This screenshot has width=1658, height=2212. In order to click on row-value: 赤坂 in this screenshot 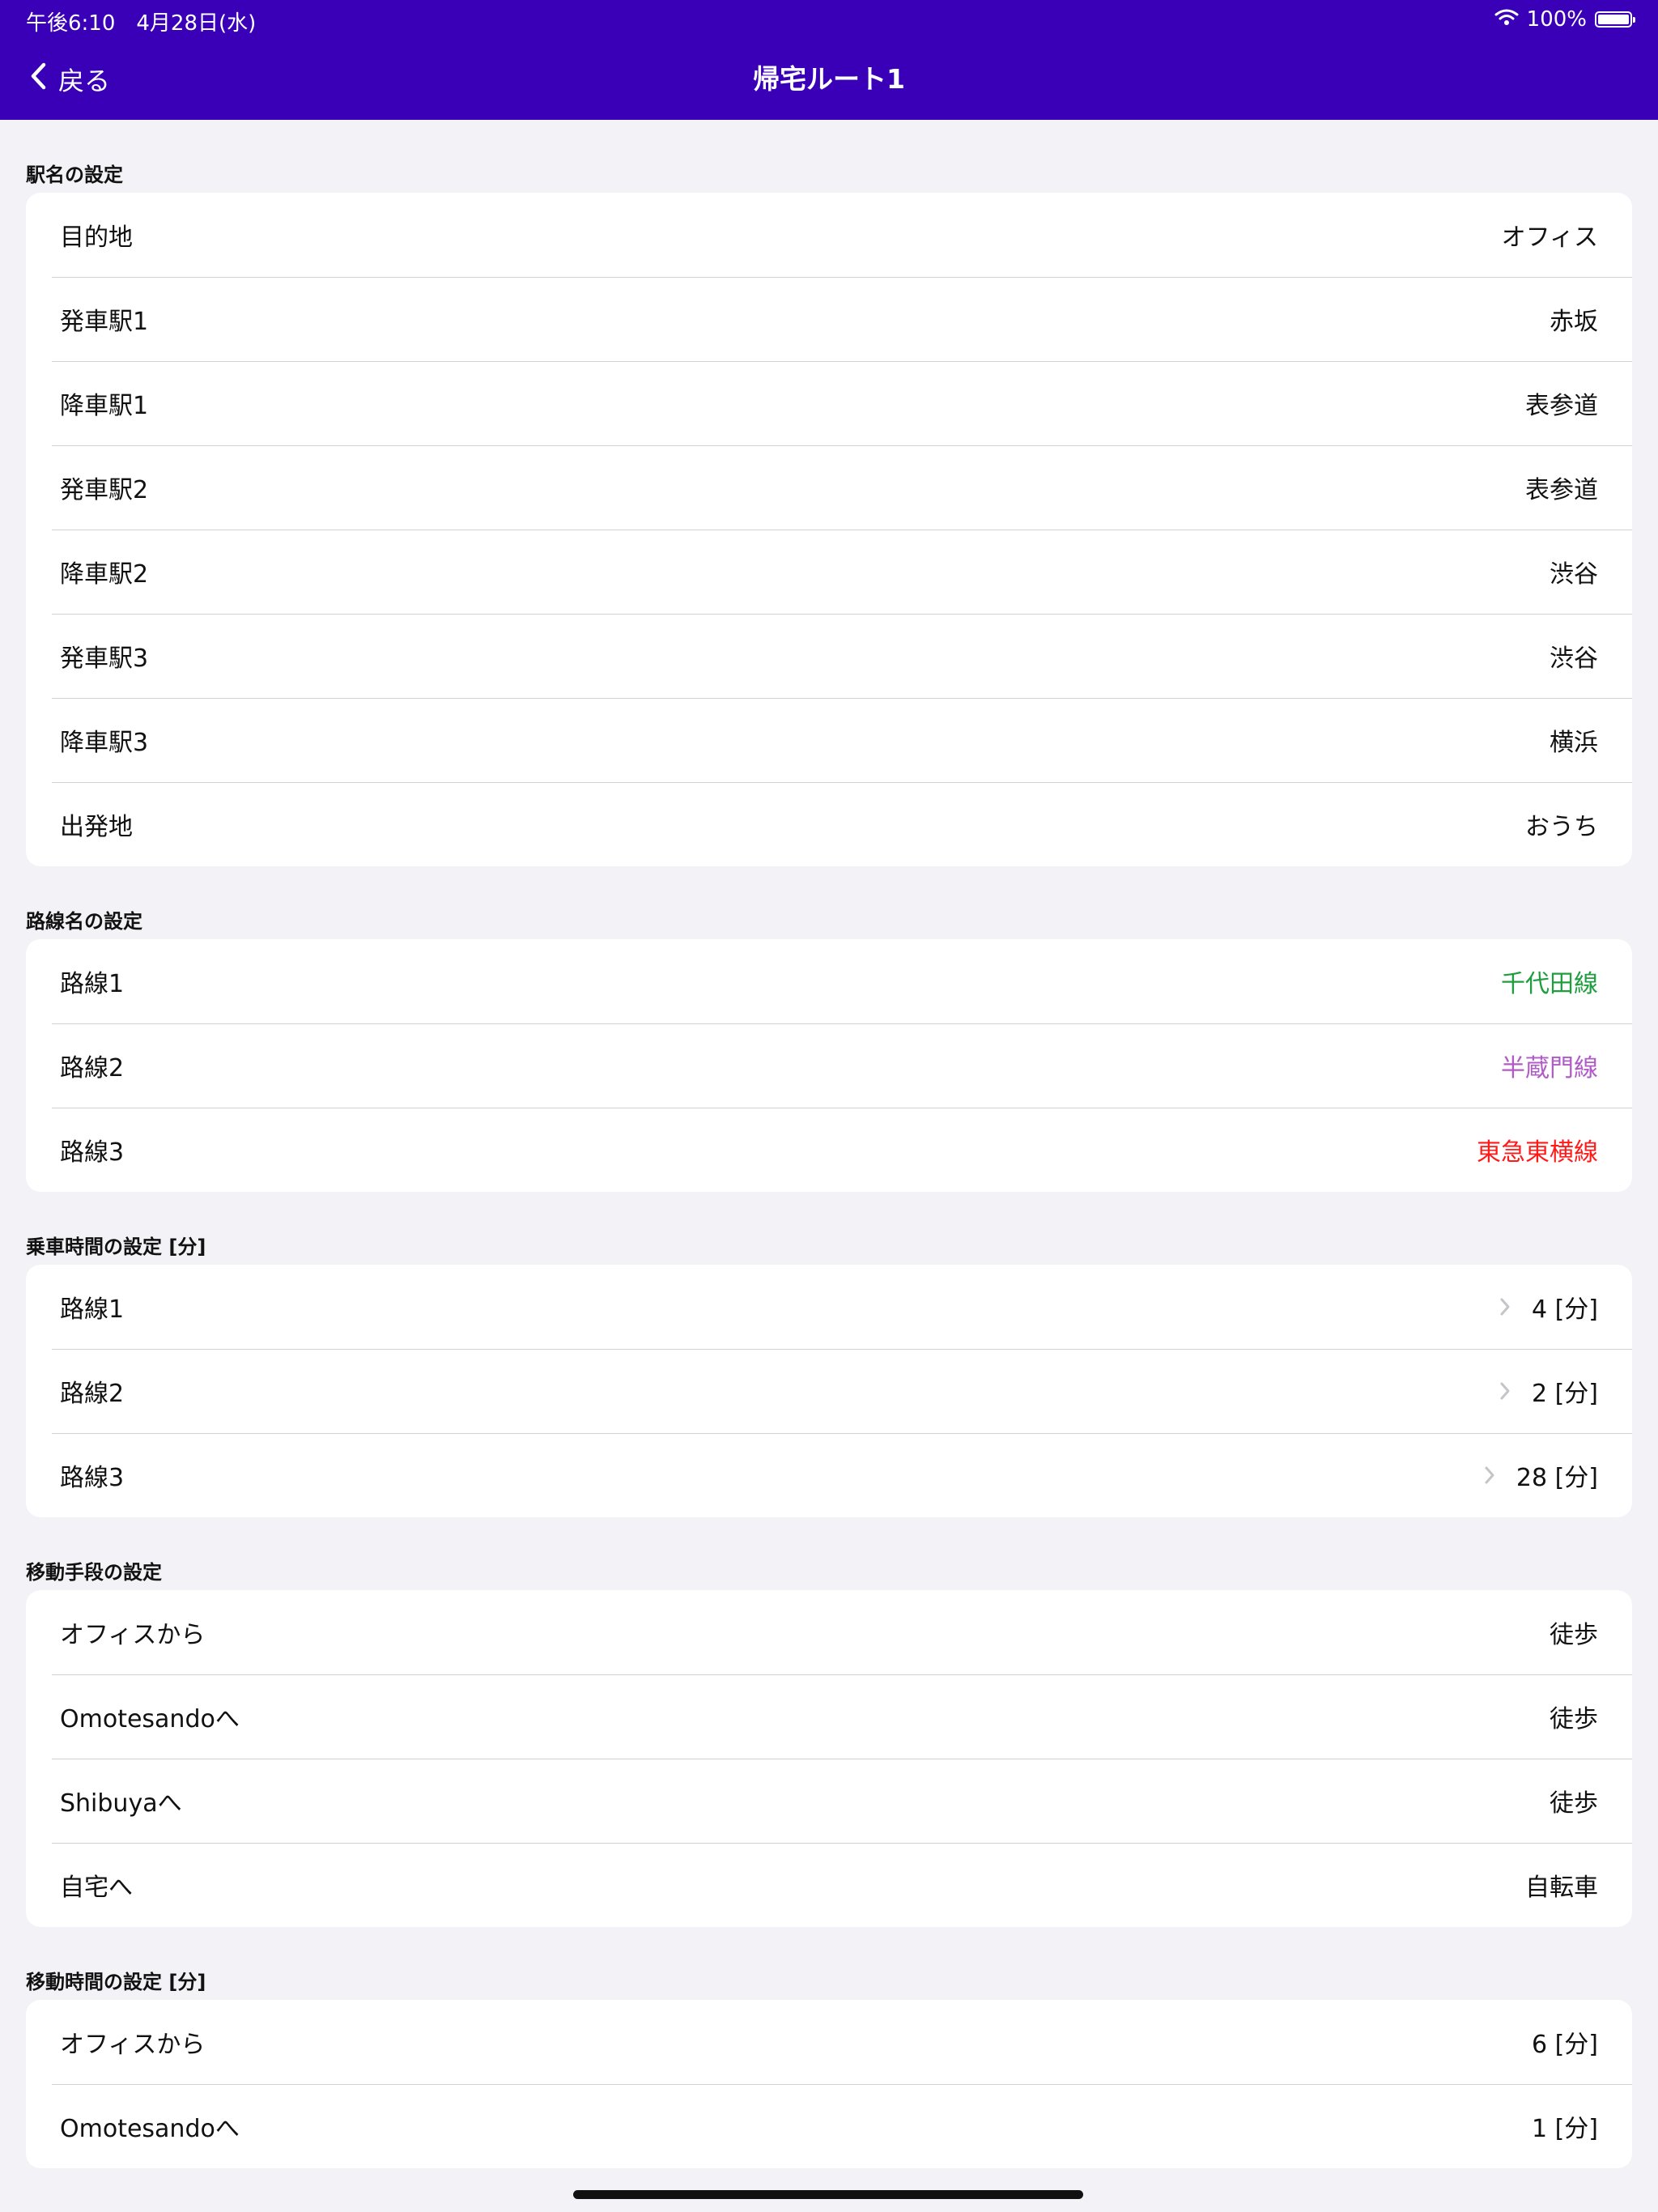, I will do `click(1574, 322)`.